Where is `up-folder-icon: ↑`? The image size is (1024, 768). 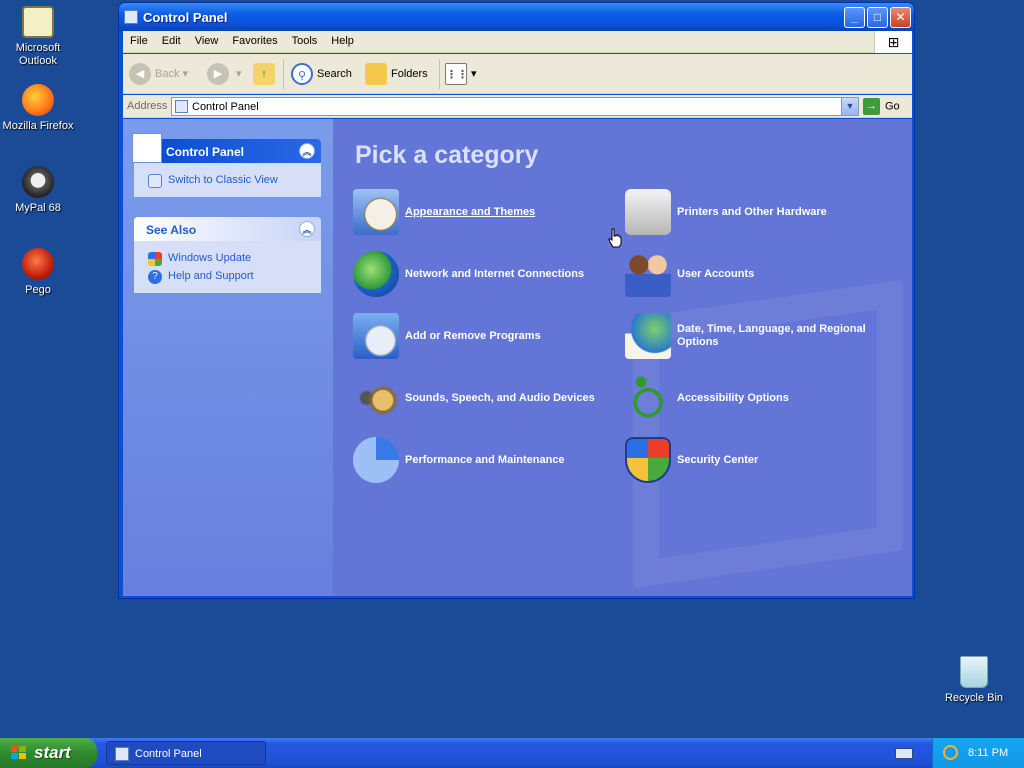
up-folder-icon: ↑ is located at coordinates (264, 74).